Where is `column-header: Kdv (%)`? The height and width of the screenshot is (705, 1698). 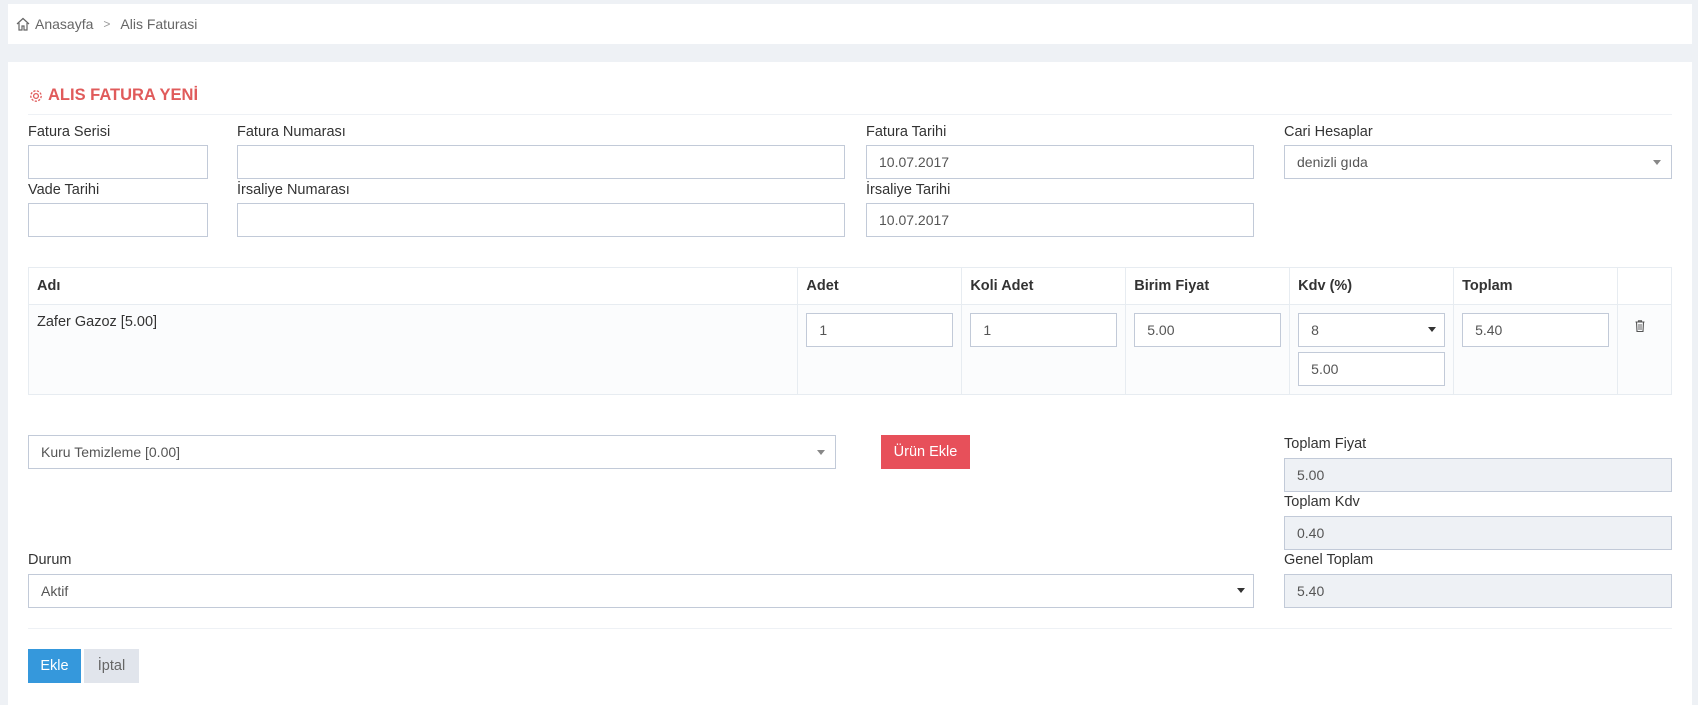
column-header: Kdv (%) is located at coordinates (1372, 286).